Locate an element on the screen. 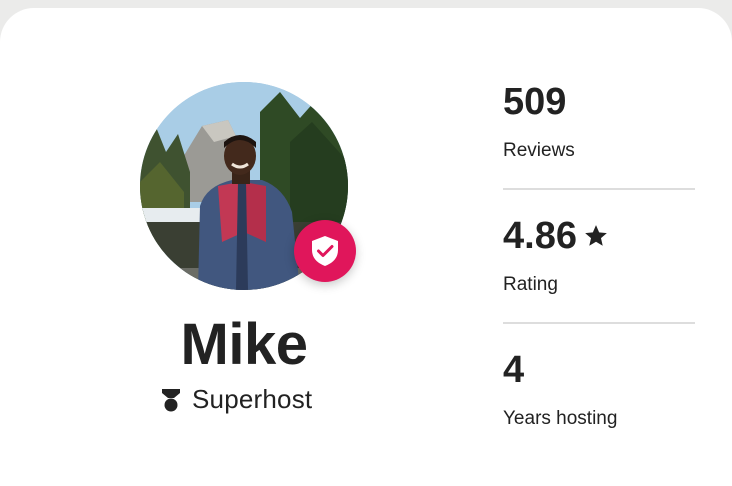 The height and width of the screenshot is (486, 732). rating-value: 4.86 is located at coordinates (540, 236).